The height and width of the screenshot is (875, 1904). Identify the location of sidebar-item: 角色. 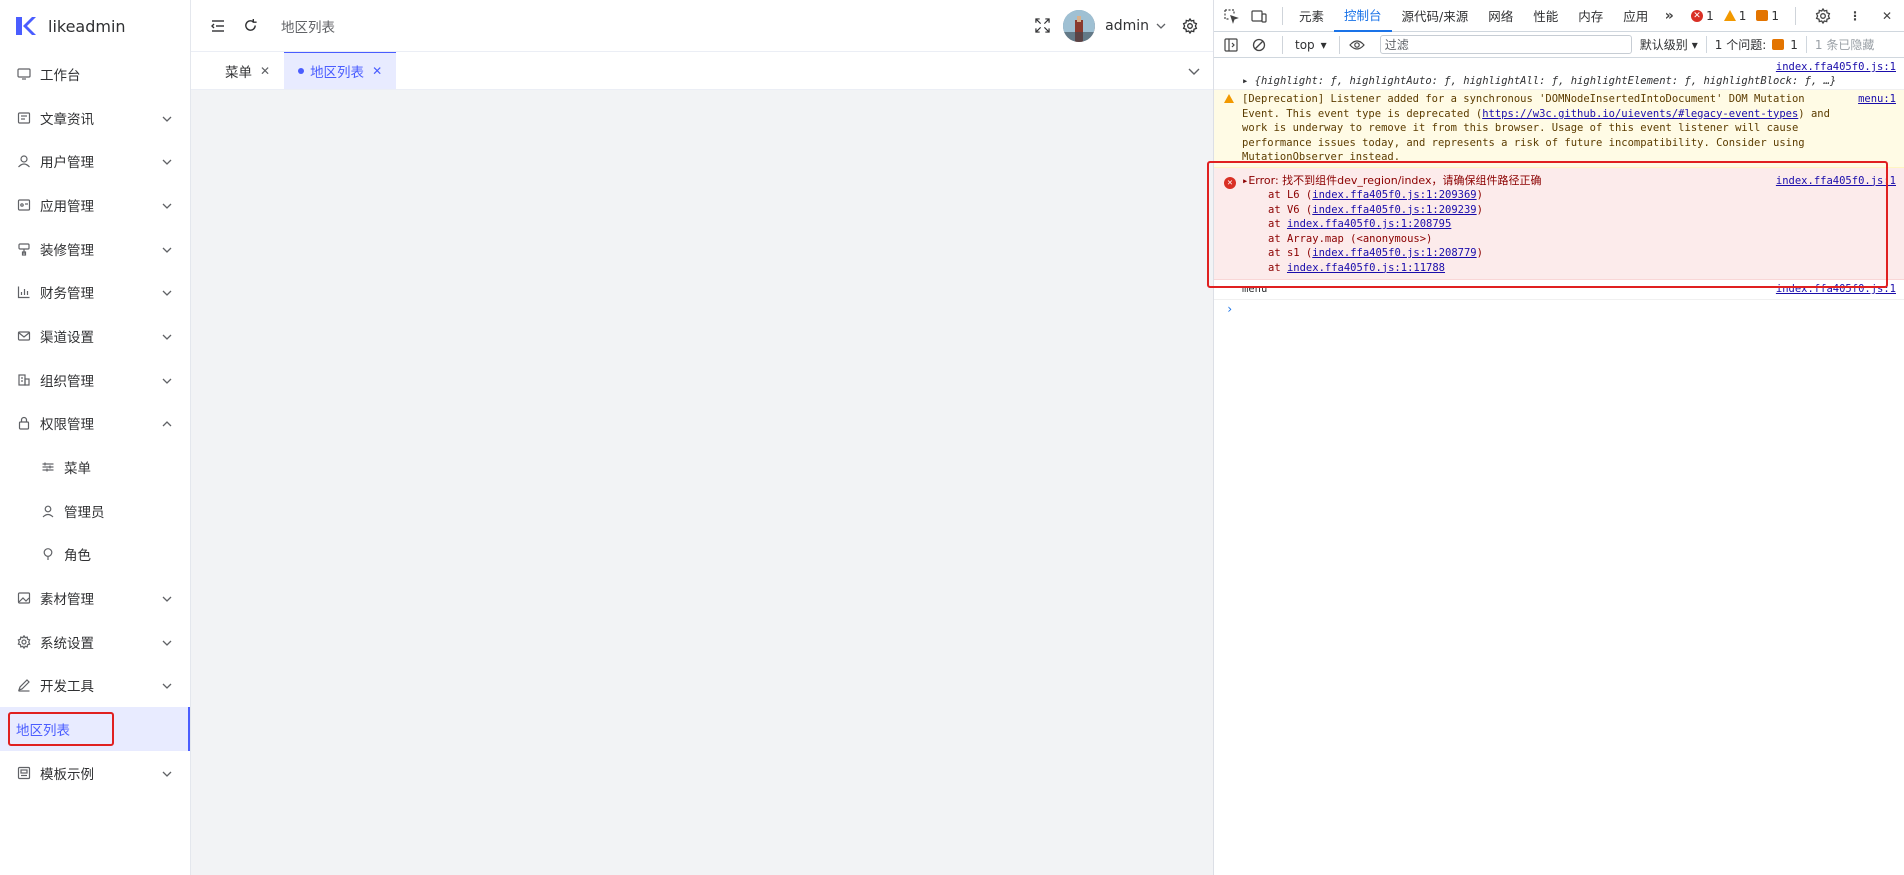
(95, 555).